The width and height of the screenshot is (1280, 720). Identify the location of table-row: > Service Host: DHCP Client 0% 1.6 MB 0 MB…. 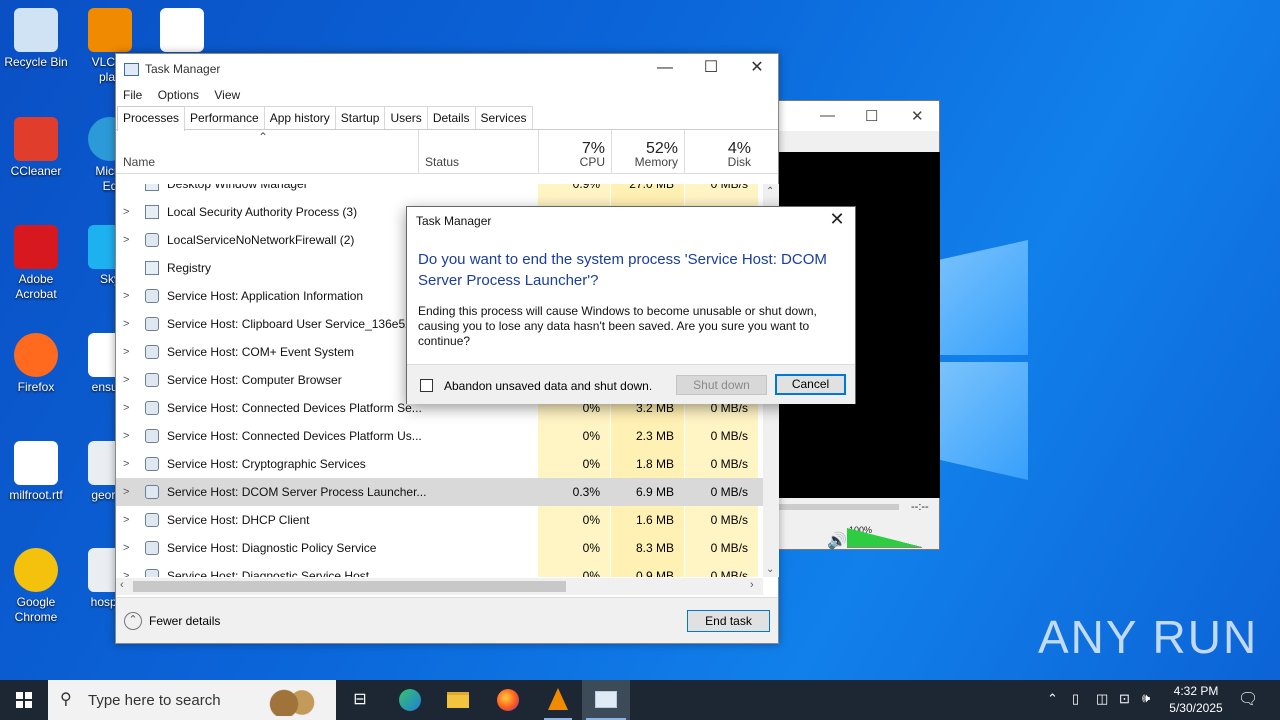
(439, 520).